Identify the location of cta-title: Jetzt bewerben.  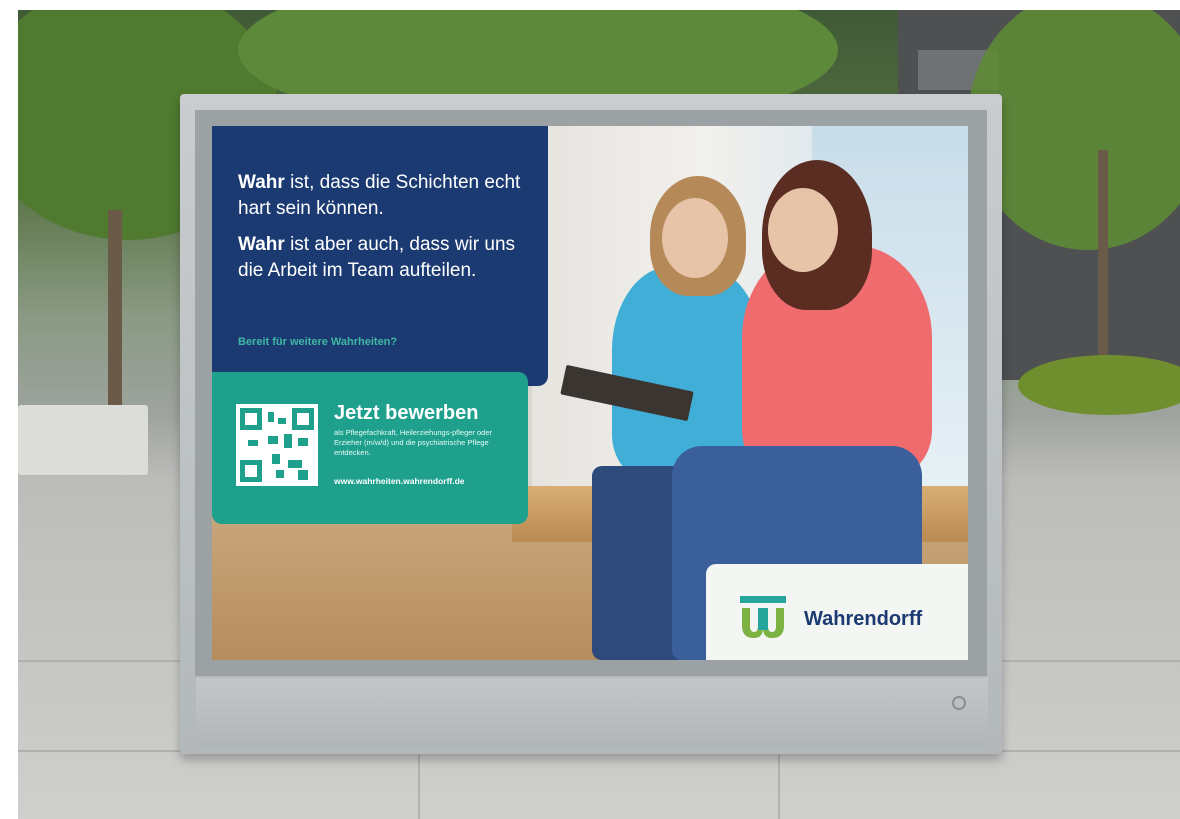
(406, 413).